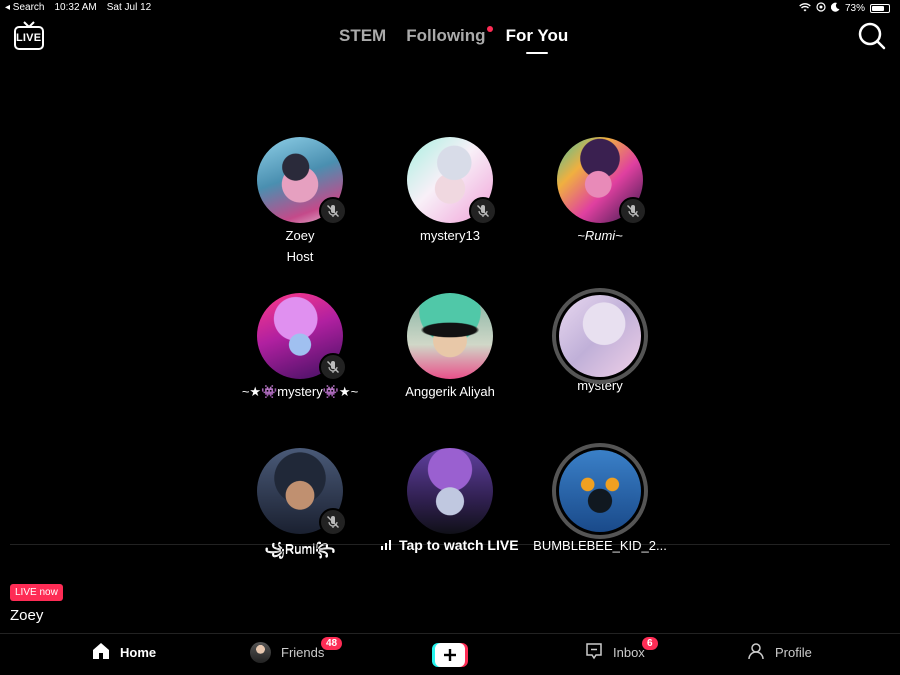 The image size is (900, 675). I want to click on signal-bars-icon, so click(386, 545).